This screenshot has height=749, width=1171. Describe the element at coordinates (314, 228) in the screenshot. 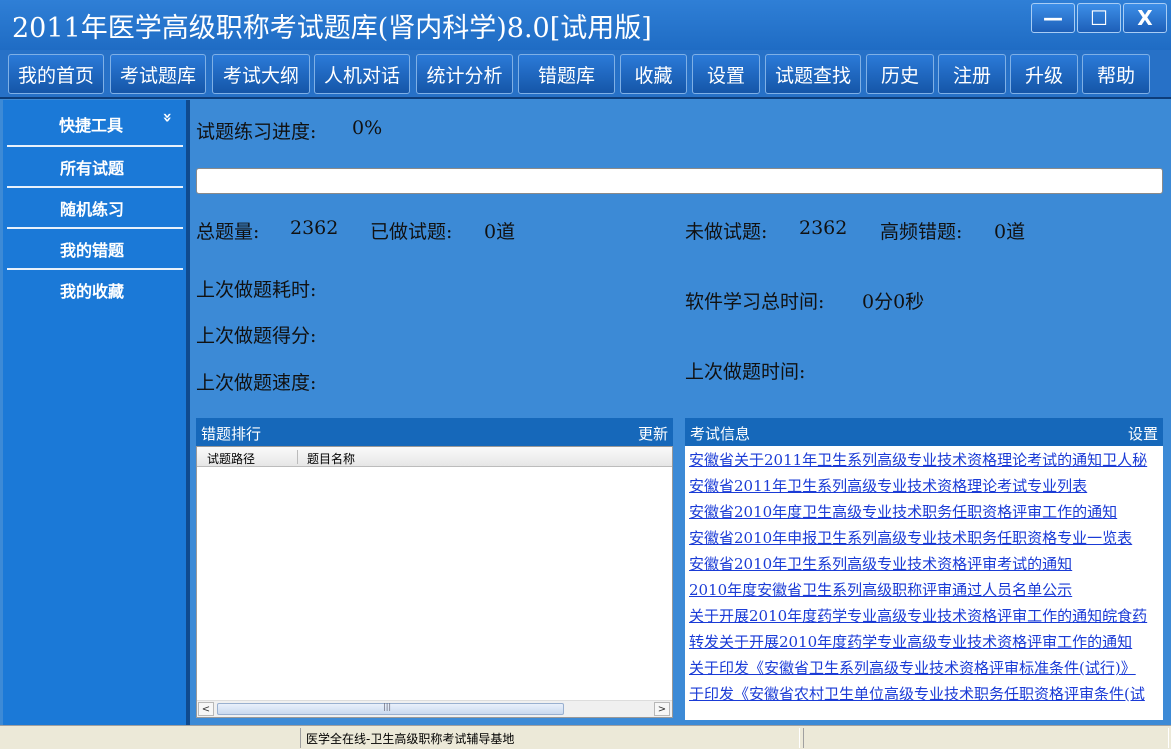

I see `total-value: 2362` at that location.